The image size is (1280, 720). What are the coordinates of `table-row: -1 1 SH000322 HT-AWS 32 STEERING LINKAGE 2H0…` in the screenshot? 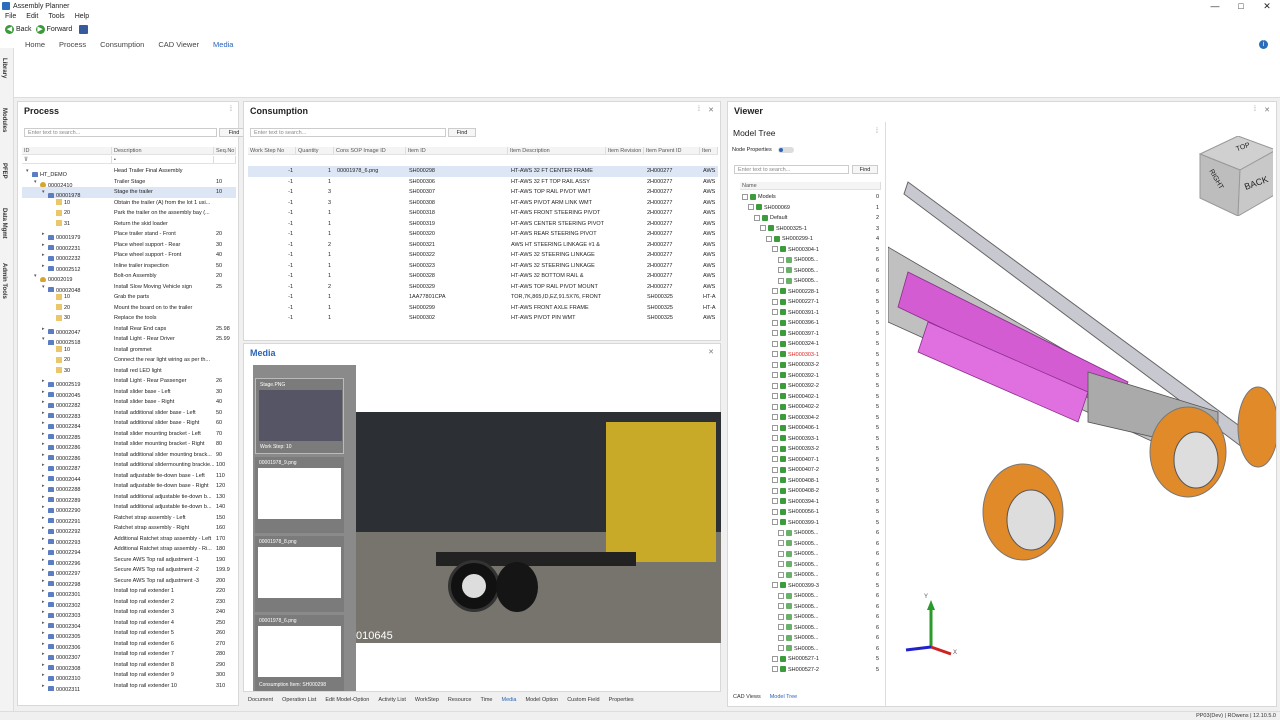 It's located at (483, 255).